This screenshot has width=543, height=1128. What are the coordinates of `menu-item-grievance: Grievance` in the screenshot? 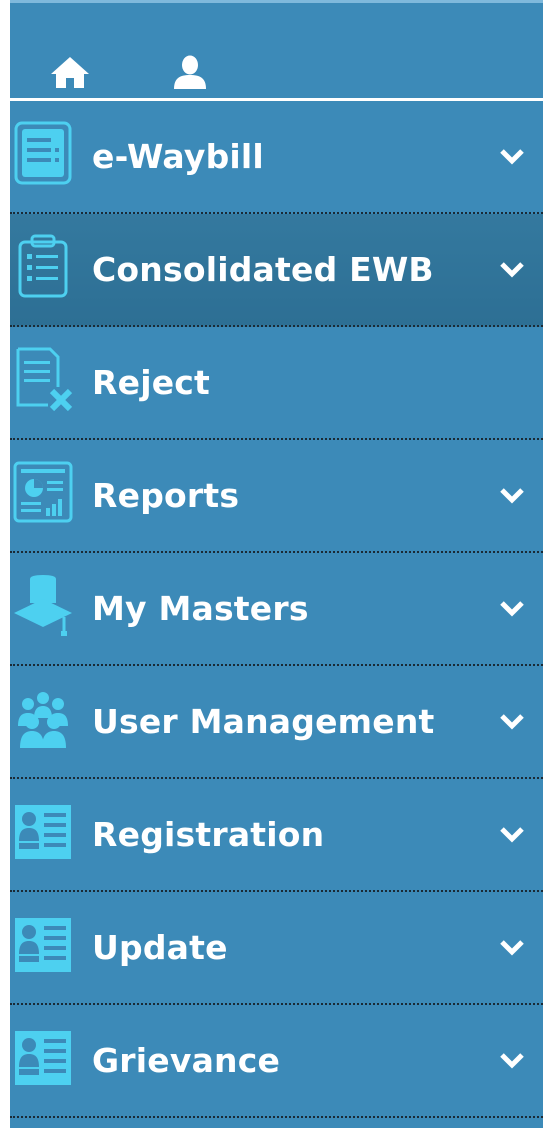 It's located at (276, 1061).